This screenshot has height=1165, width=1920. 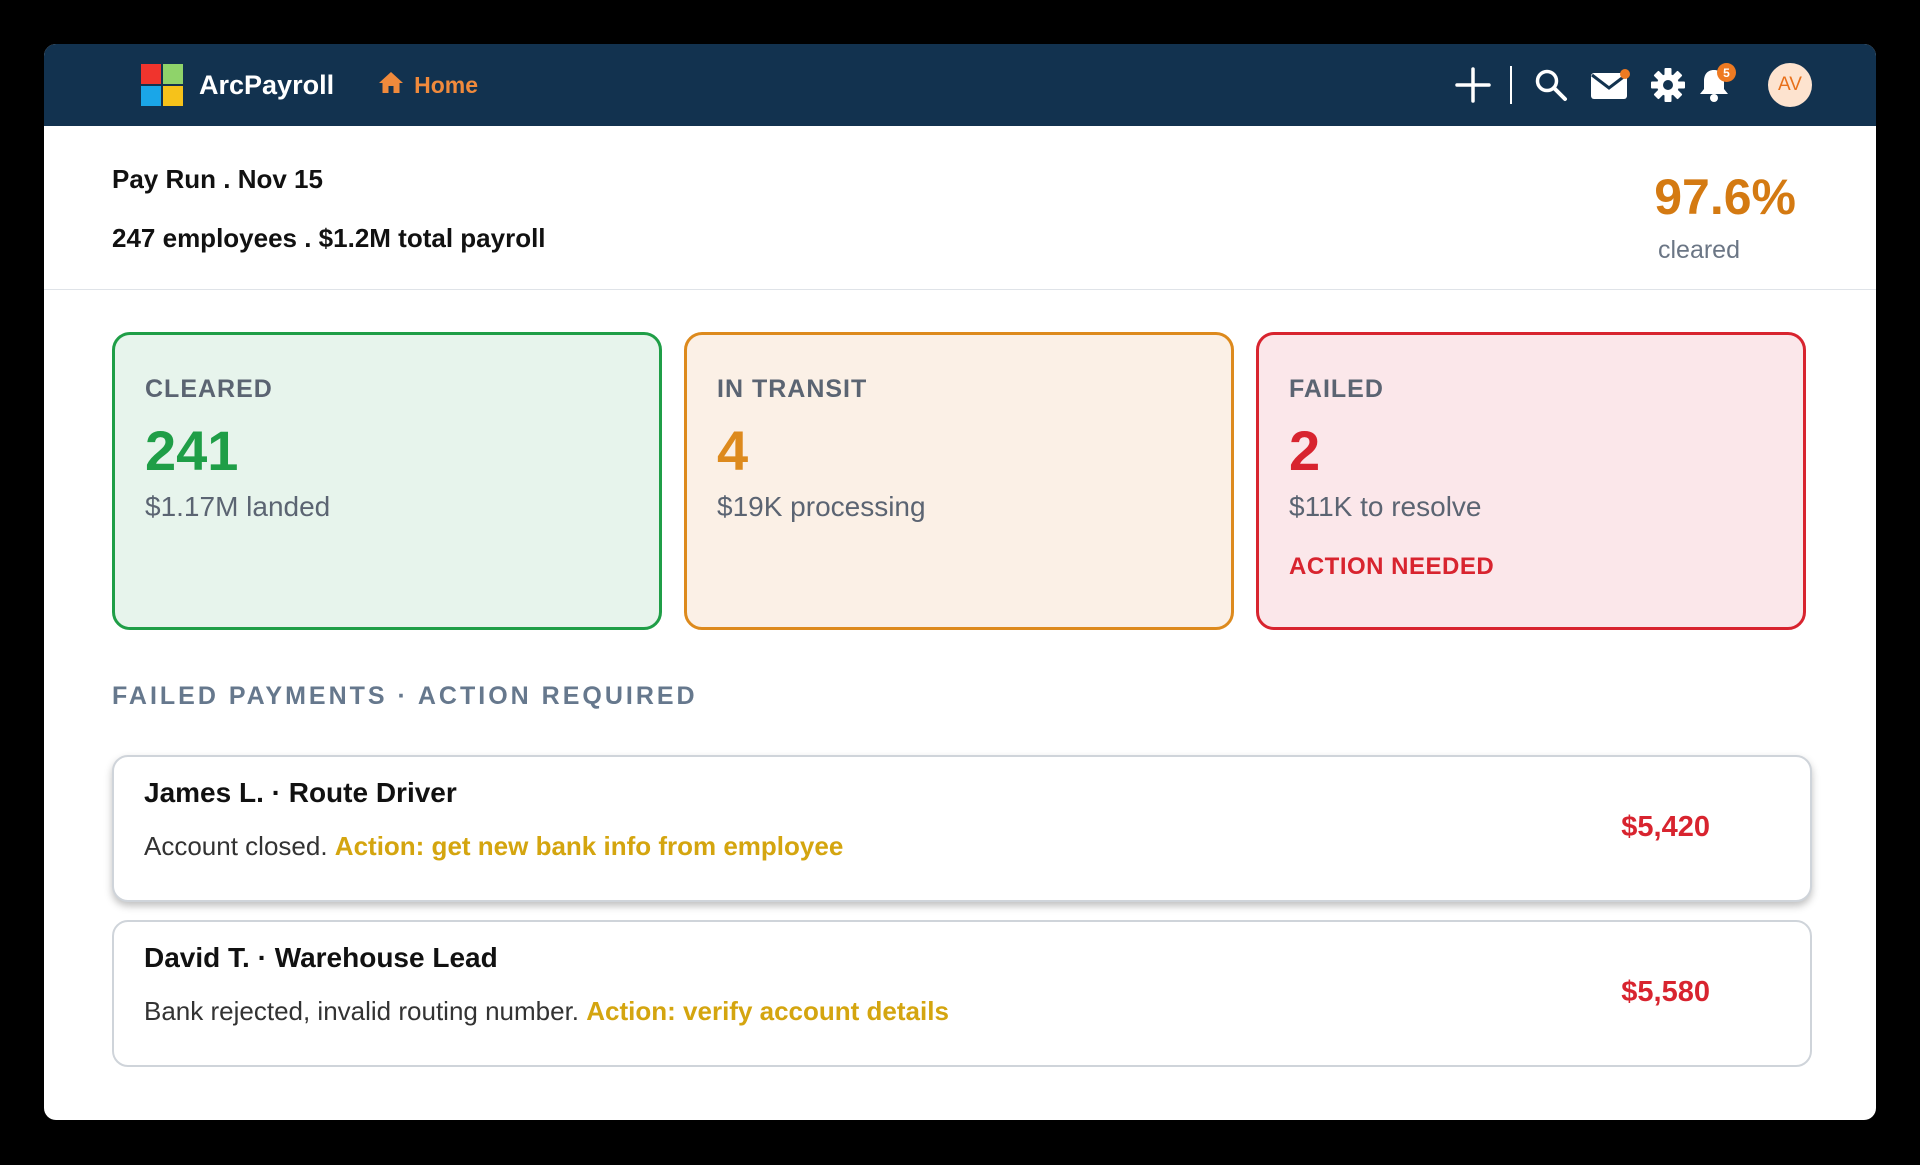 What do you see at coordinates (821, 506) in the screenshot?
I see `card-sub: $19K processing` at bounding box center [821, 506].